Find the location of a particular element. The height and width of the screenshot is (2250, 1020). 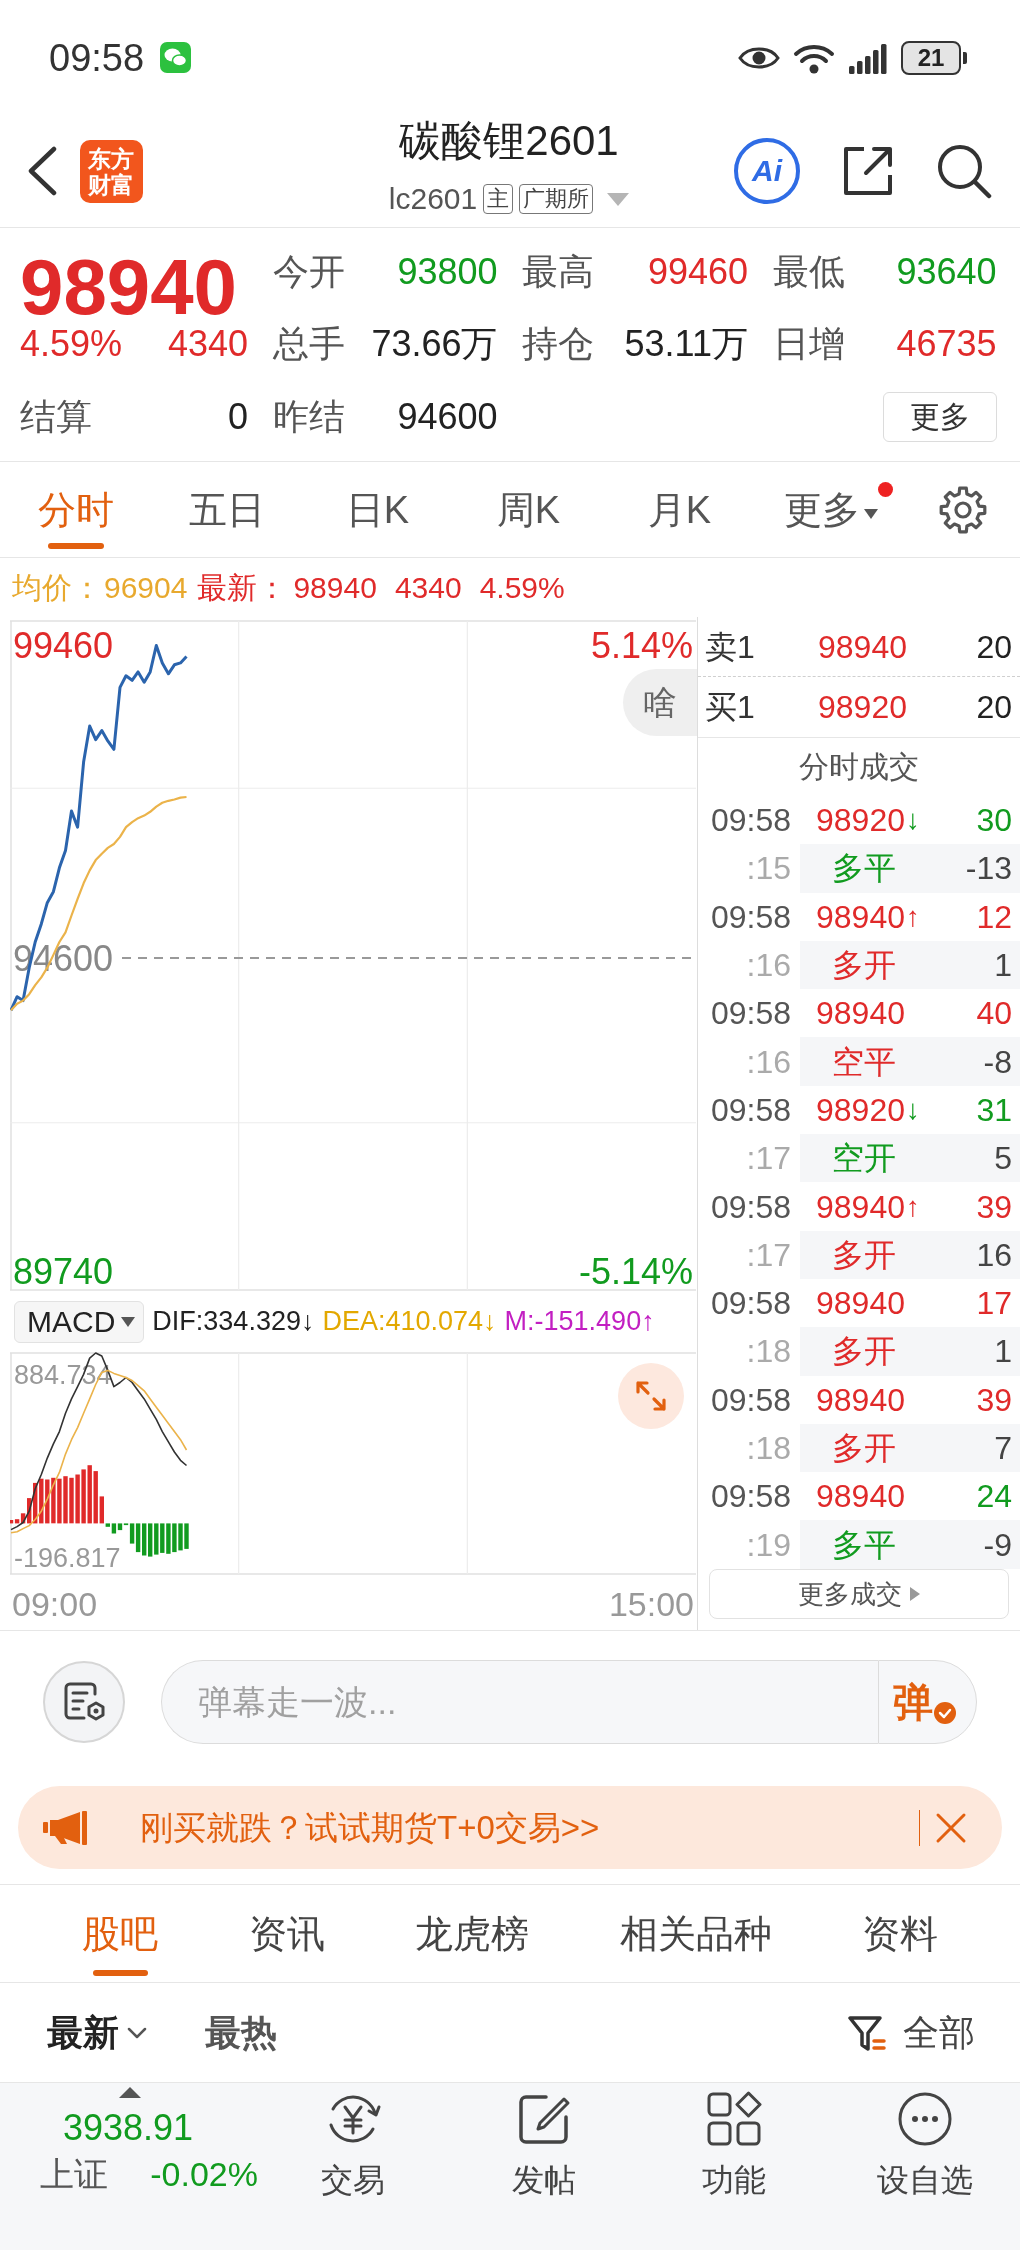

trade-second: :19 is located at coordinates (768, 1544).